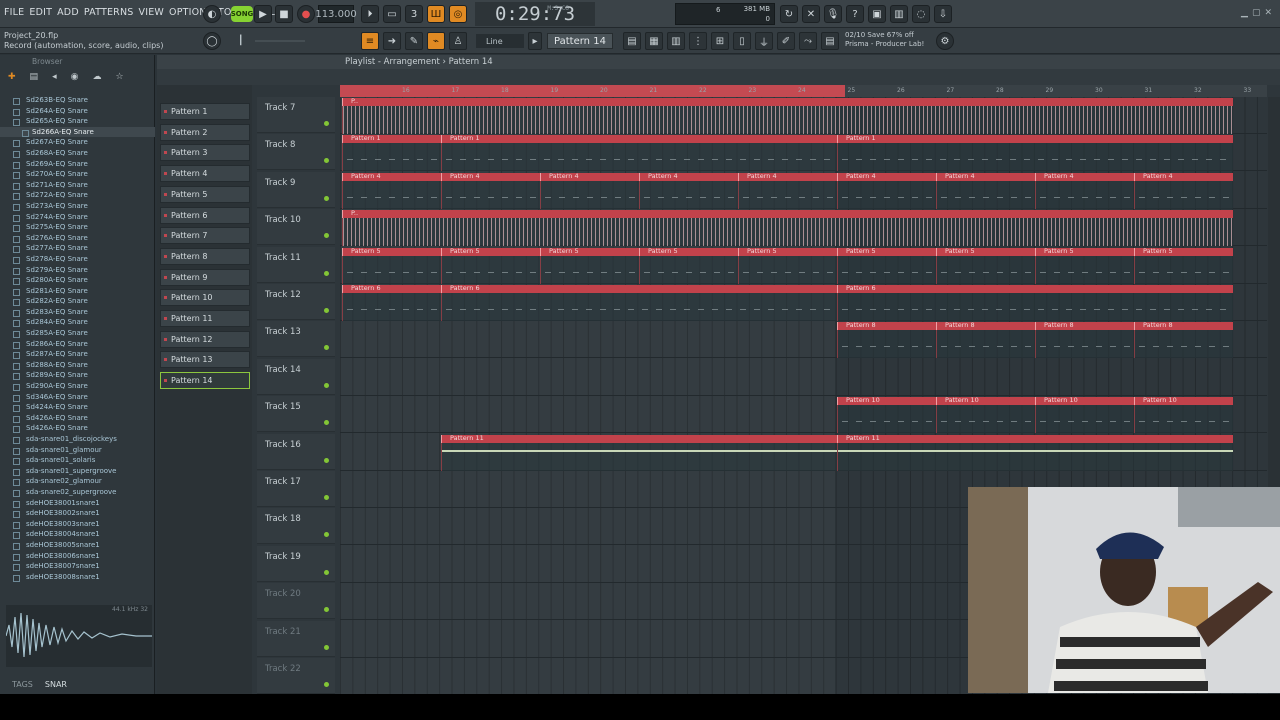 Image resolution: width=1280 pixels, height=720 pixels. What do you see at coordinates (77, 280) in the screenshot?
I see `browser-file-item: Sd280A-EQ Snare` at bounding box center [77, 280].